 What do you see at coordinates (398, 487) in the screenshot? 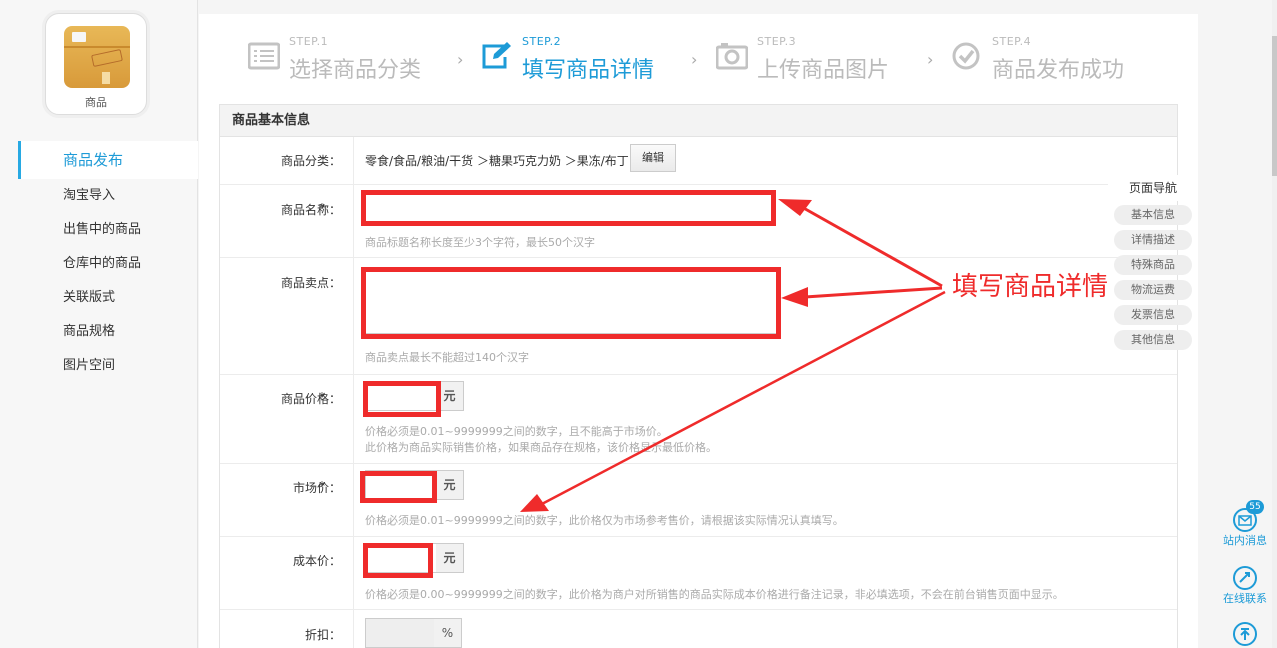
I see `highlight-market-price-box` at bounding box center [398, 487].